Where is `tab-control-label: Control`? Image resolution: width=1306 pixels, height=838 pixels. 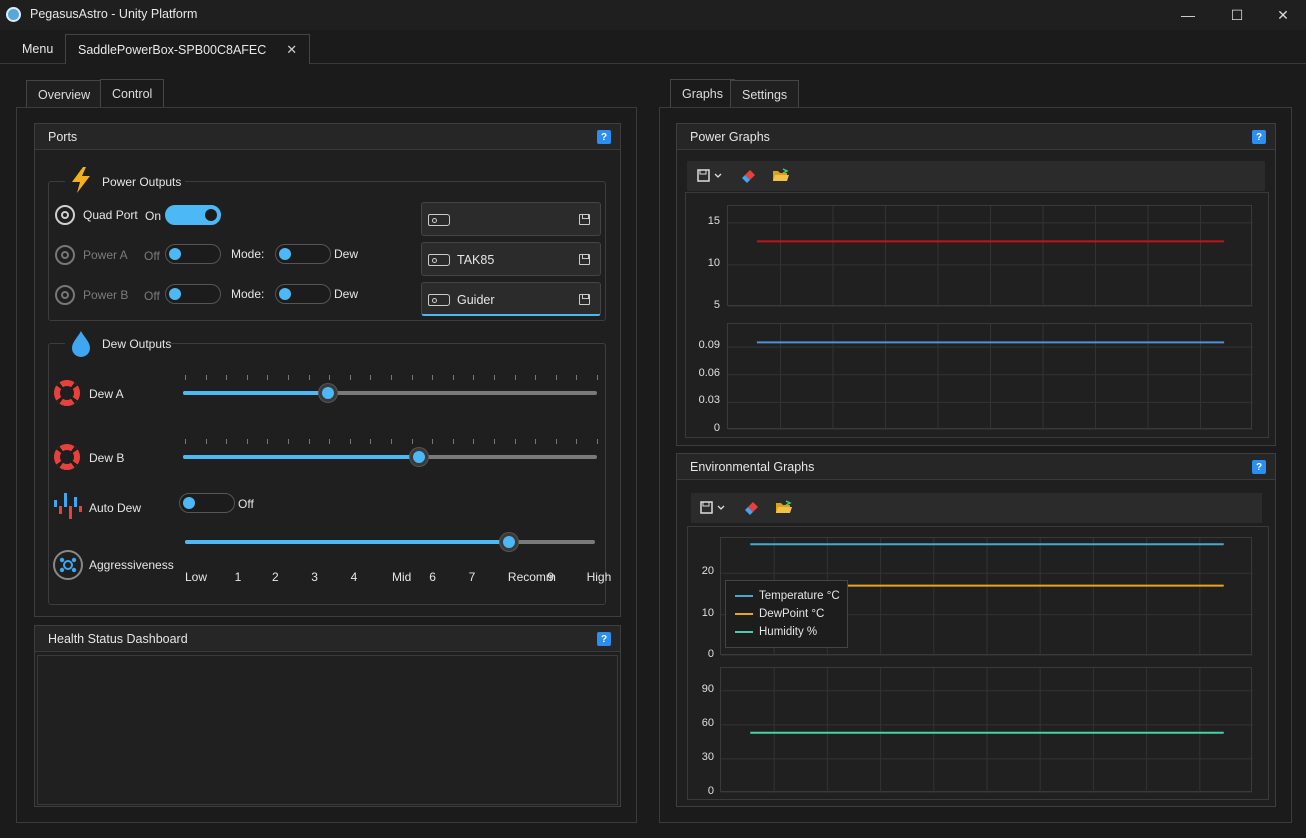
tab-control-label: Control is located at coordinates (132, 94).